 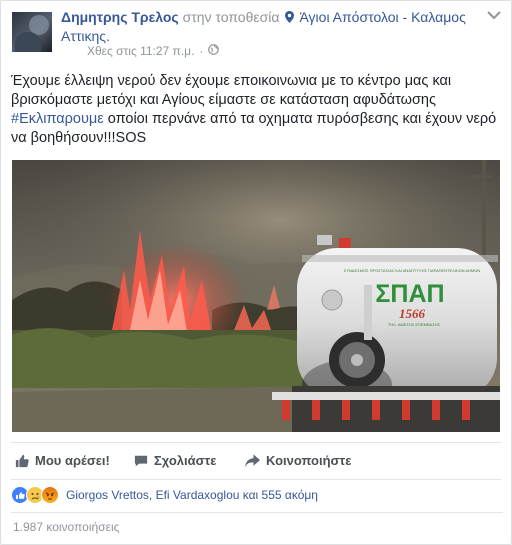 I want to click on post-actions: Μου αρέσει! Σχολιάστε Κοινοποιήστε, so click(x=256, y=458).